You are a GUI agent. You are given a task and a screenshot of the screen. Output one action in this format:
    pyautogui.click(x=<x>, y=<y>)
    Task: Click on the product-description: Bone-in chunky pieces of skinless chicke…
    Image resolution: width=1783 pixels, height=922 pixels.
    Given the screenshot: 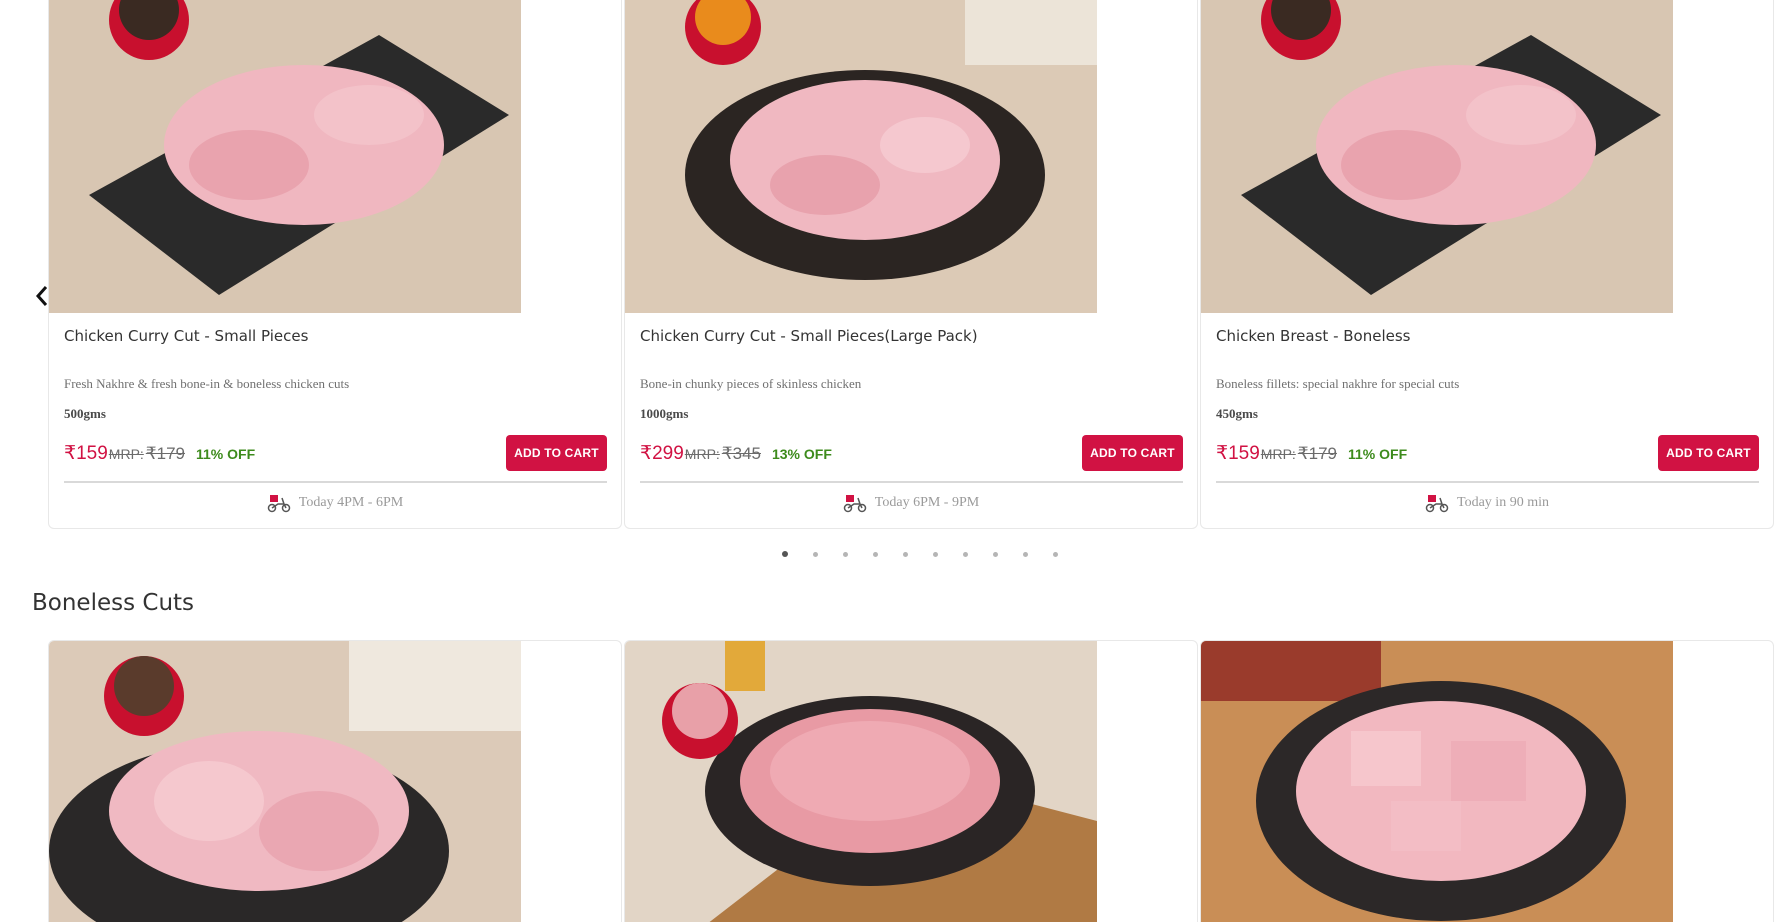 What is the action you would take?
    pyautogui.click(x=751, y=383)
    